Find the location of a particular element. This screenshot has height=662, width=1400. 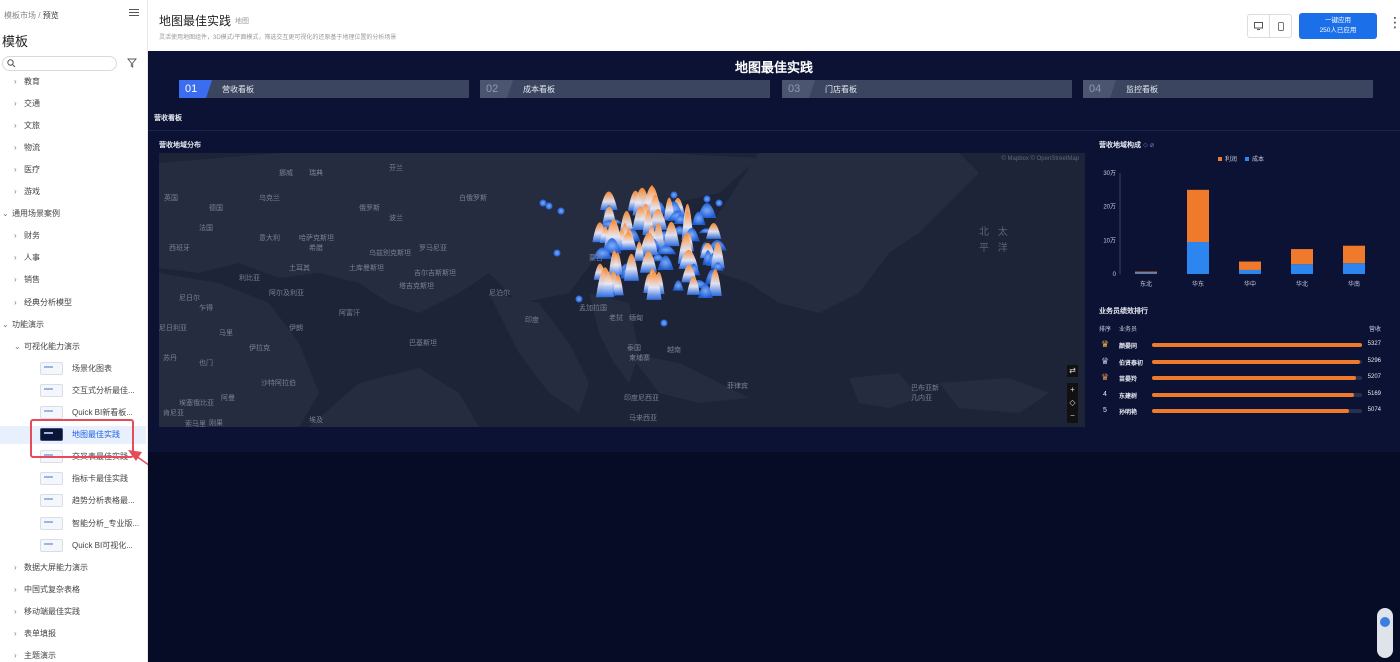

map-place-label: 白俄罗斯 is located at coordinates (473, 198).